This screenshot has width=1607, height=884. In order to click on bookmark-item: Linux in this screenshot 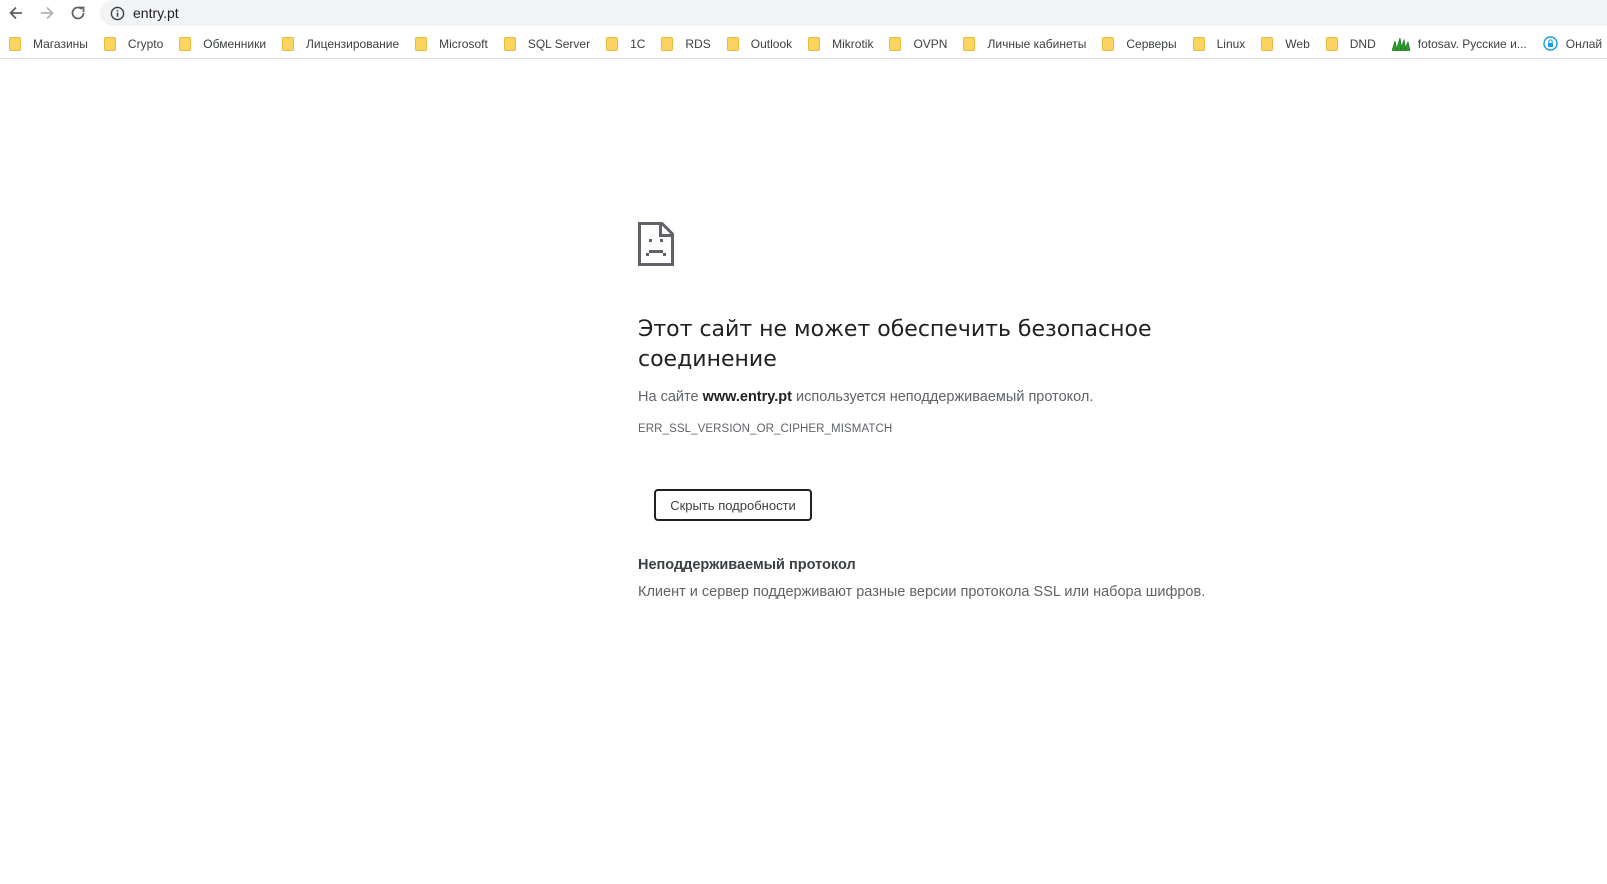, I will do `click(1218, 44)`.